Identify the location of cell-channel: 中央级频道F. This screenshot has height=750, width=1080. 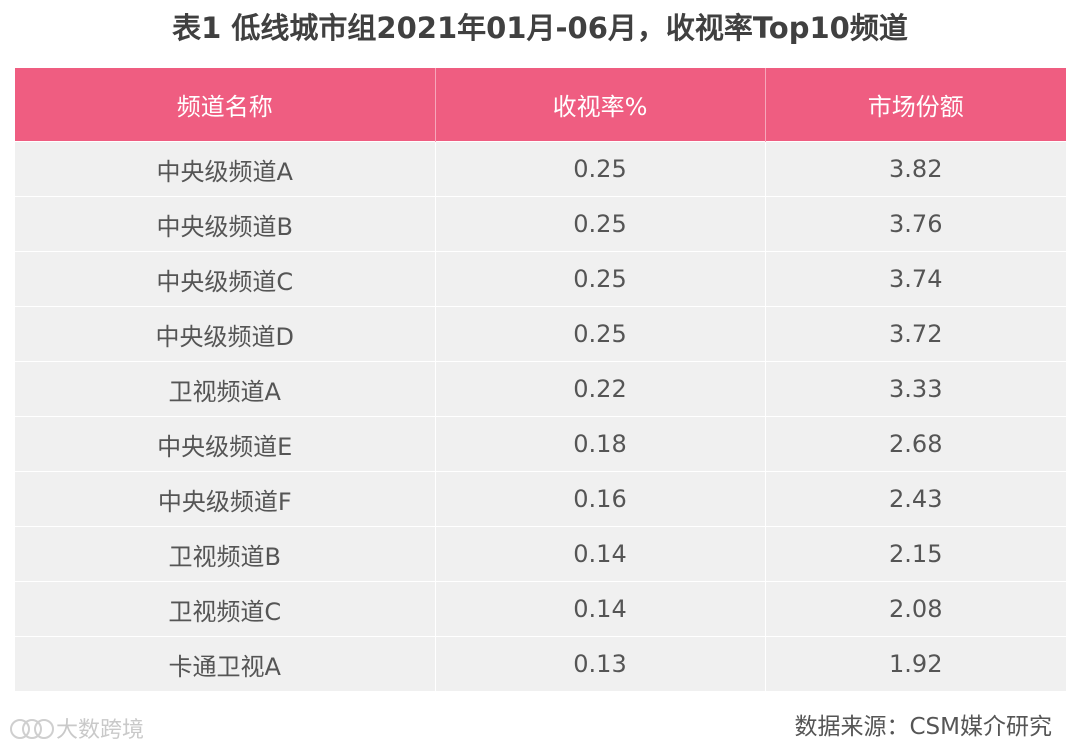
(225, 499).